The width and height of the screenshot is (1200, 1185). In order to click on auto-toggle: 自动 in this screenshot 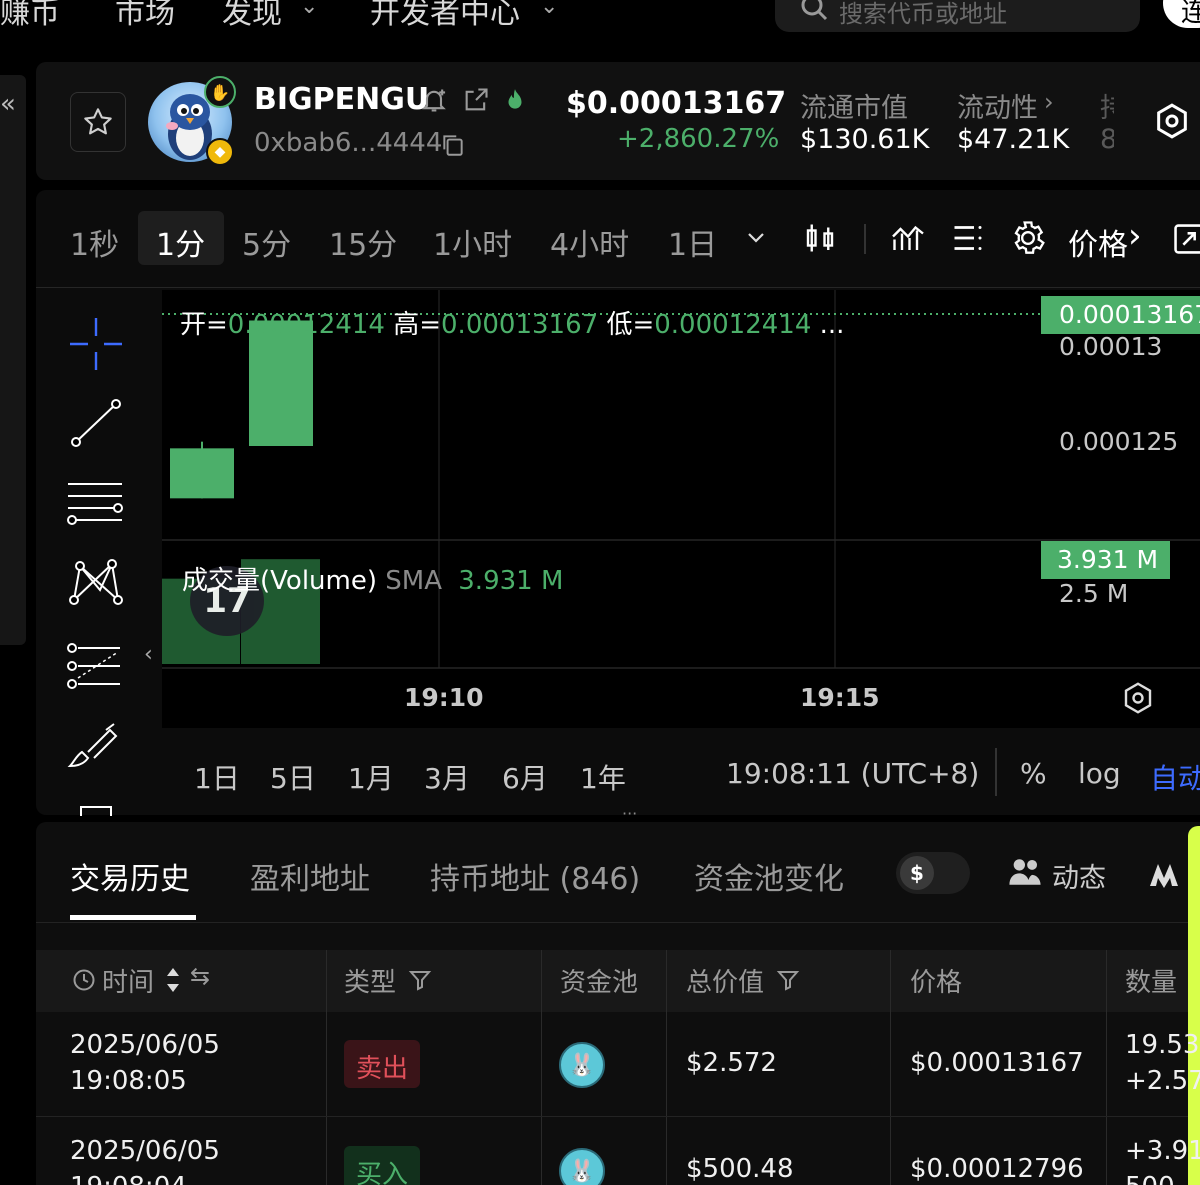, I will do `click(1175, 777)`.